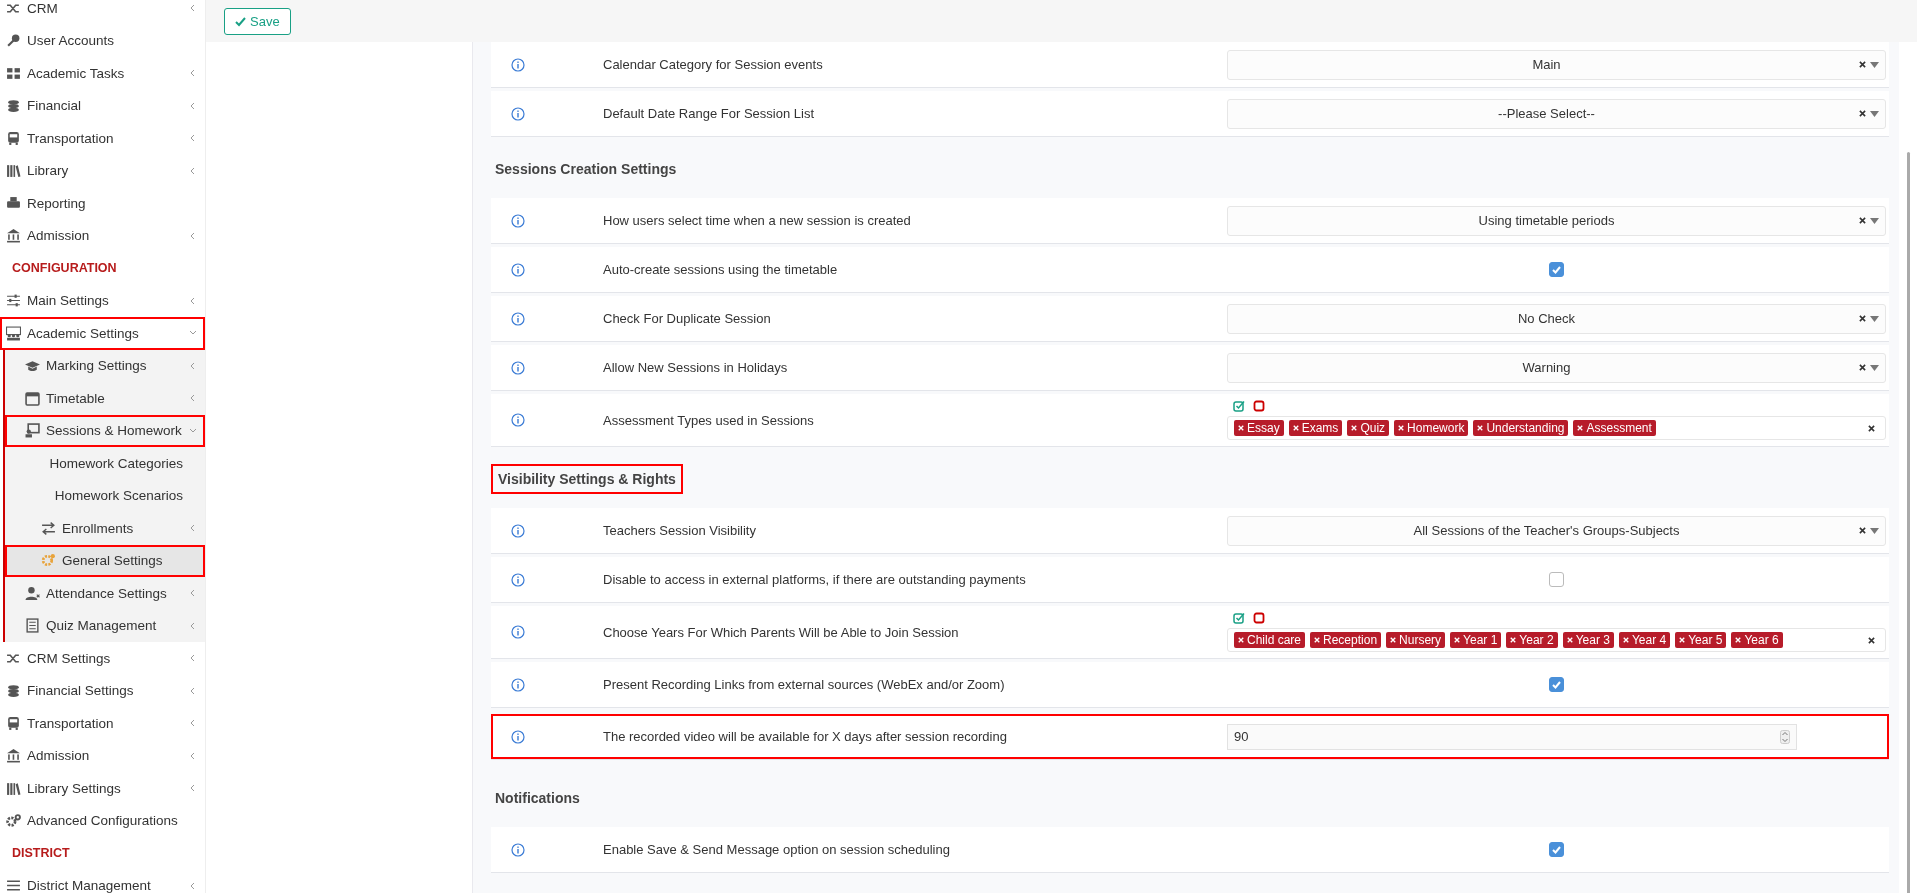  Describe the element at coordinates (102, 788) in the screenshot. I see `sidebar-item: Library Settings` at that location.